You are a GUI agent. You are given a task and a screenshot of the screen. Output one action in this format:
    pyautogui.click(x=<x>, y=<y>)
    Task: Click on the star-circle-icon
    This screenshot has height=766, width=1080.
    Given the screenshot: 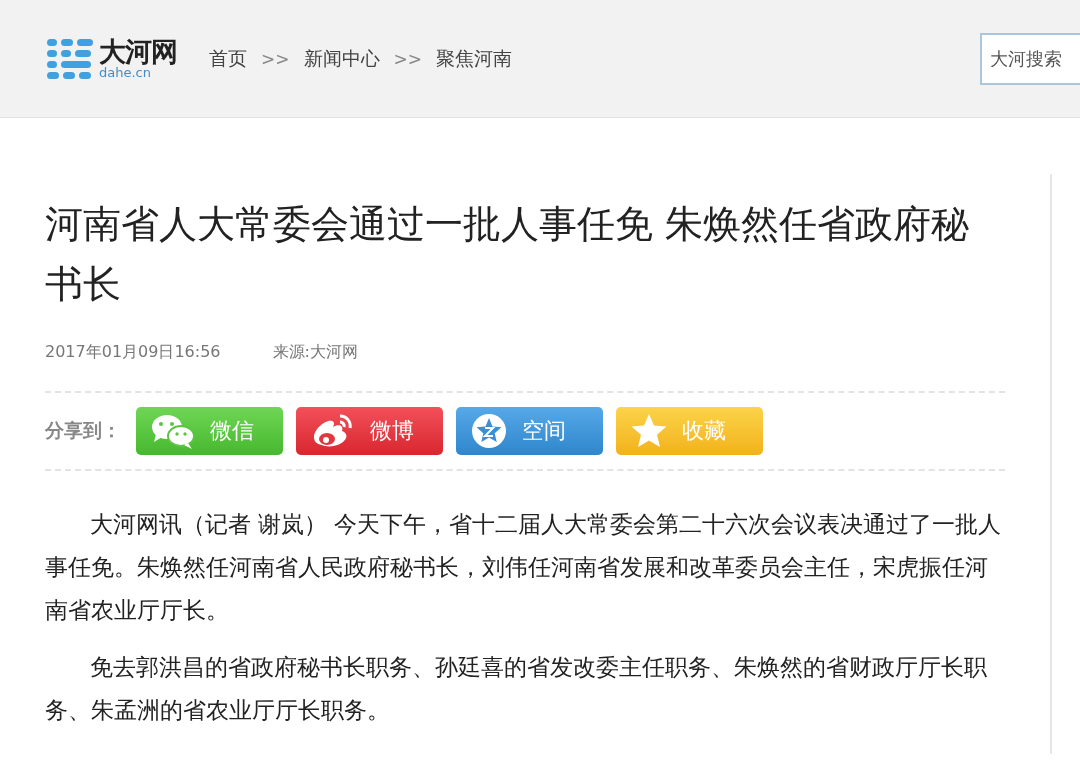 What is the action you would take?
    pyautogui.click(x=489, y=431)
    